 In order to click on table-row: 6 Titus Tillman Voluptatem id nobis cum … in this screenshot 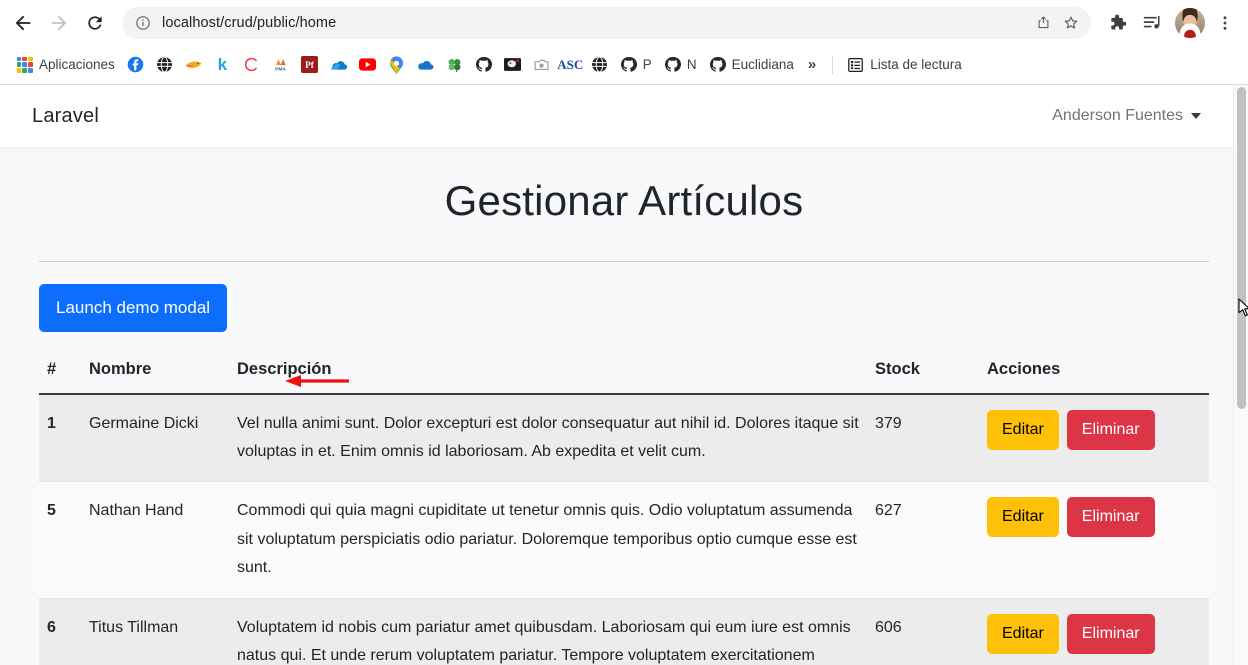, I will do `click(624, 631)`.